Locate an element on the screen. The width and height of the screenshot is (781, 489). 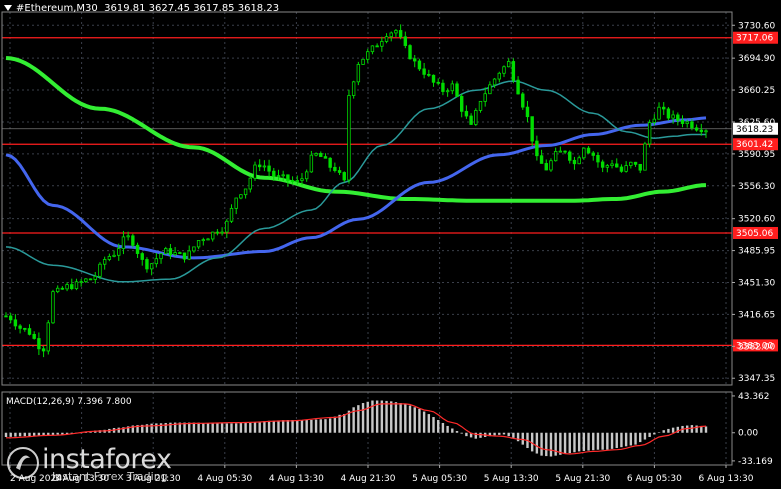
y-tick-label: 3694.90 is located at coordinates (756, 59).